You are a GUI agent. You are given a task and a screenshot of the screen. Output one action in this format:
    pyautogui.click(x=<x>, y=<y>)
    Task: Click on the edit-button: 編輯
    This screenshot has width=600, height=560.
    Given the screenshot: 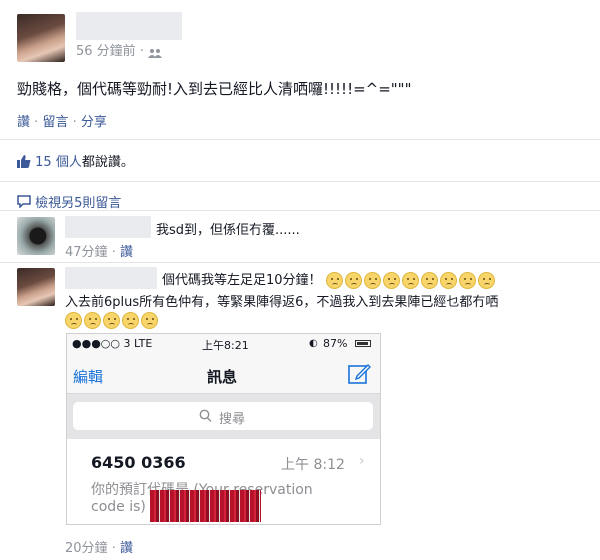 What is the action you would take?
    pyautogui.click(x=88, y=376)
    